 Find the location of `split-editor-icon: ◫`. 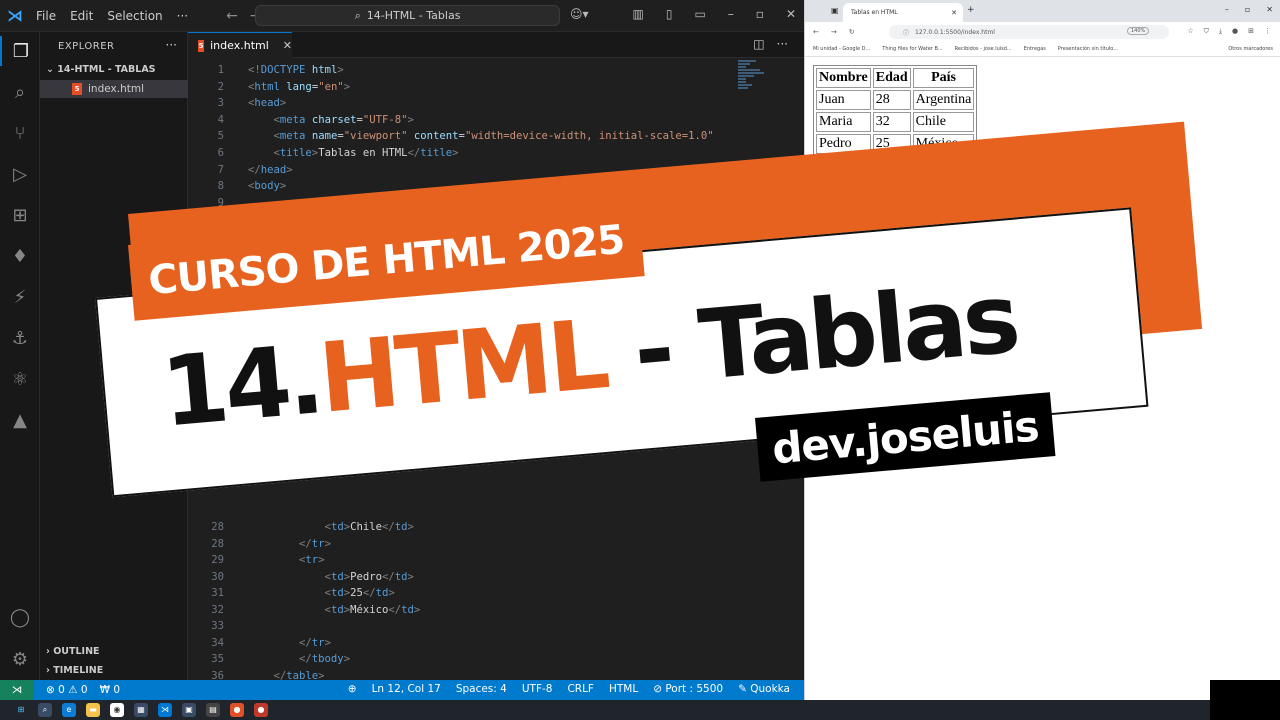

split-editor-icon: ◫ is located at coordinates (758, 44).